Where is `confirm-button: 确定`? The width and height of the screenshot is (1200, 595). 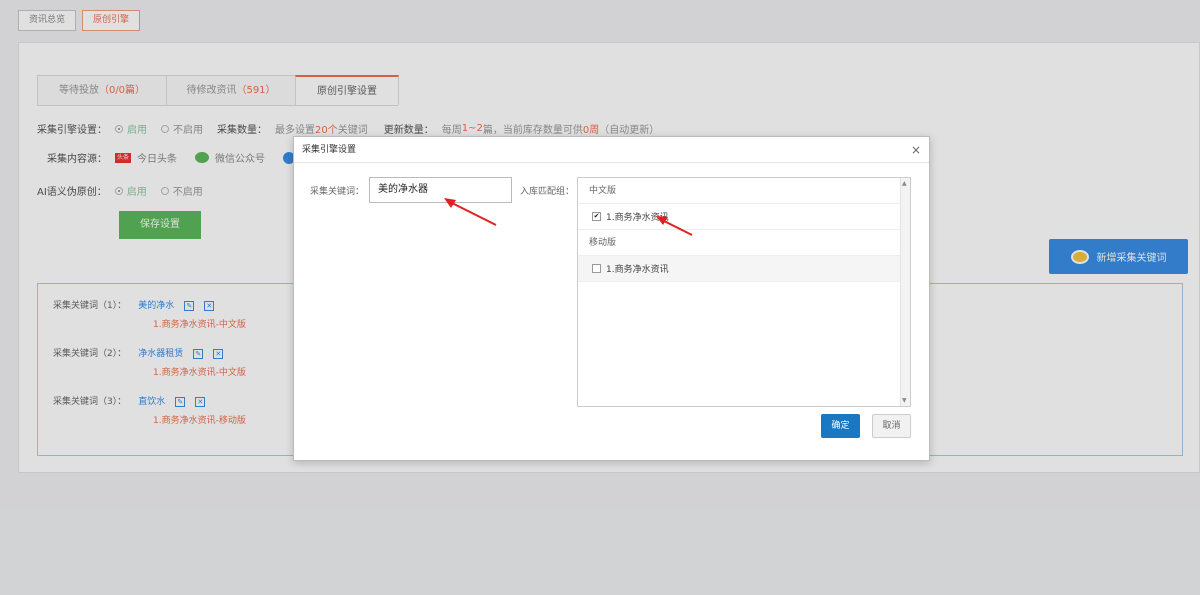
confirm-button: 确定 is located at coordinates (840, 426).